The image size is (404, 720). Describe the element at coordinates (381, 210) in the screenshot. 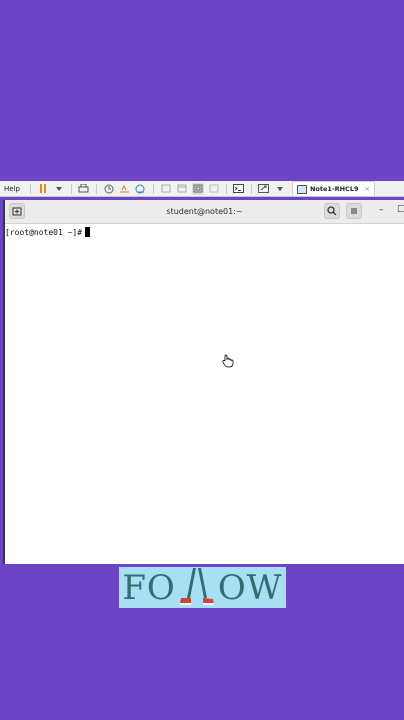

I see `minimize-button: –` at that location.